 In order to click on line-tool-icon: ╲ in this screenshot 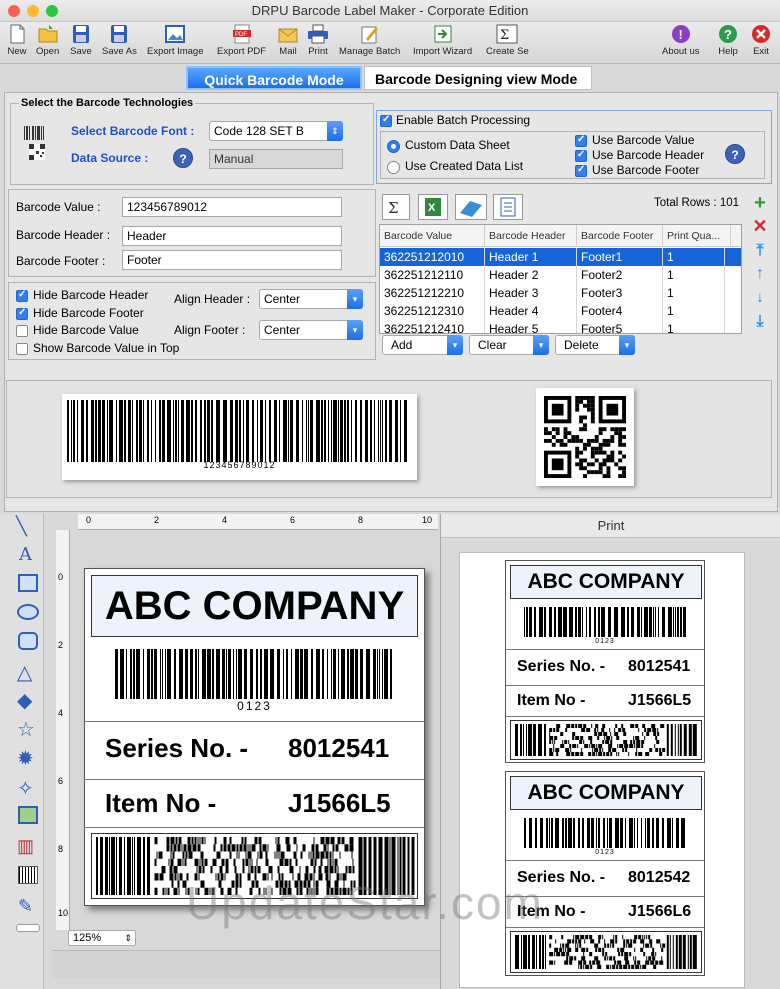, I will do `click(21, 526)`.